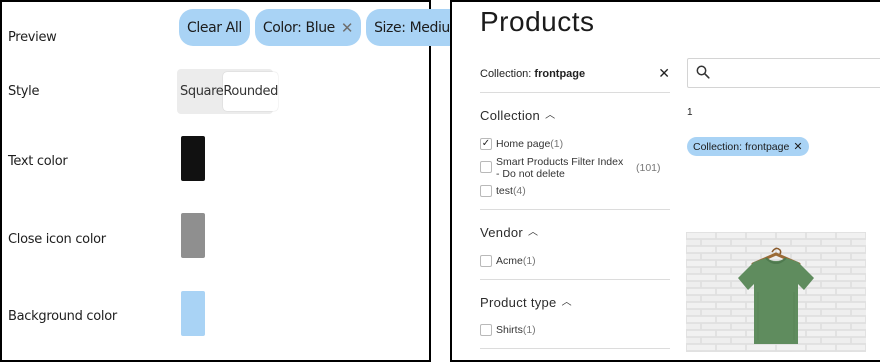 The height and width of the screenshot is (362, 880). Describe the element at coordinates (24, 91) in the screenshot. I see `style-label: Style` at that location.